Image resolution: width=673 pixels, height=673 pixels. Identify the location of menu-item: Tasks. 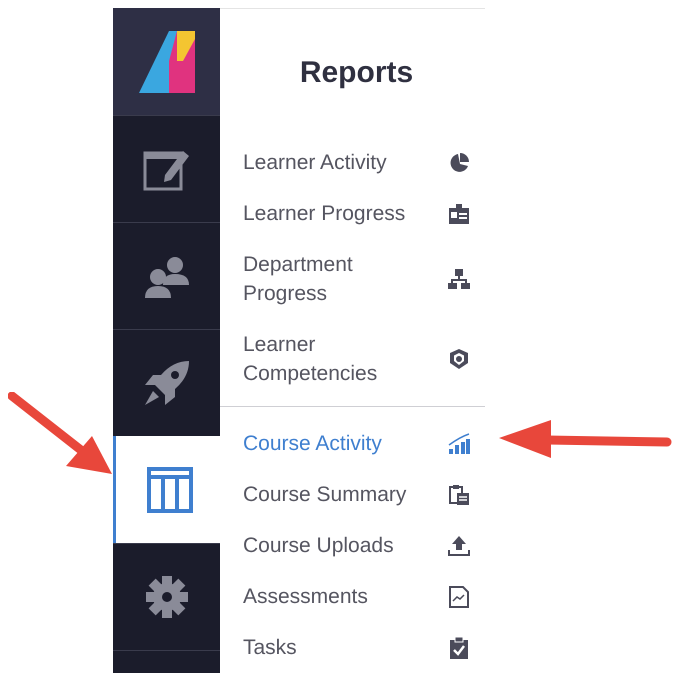
(352, 647).